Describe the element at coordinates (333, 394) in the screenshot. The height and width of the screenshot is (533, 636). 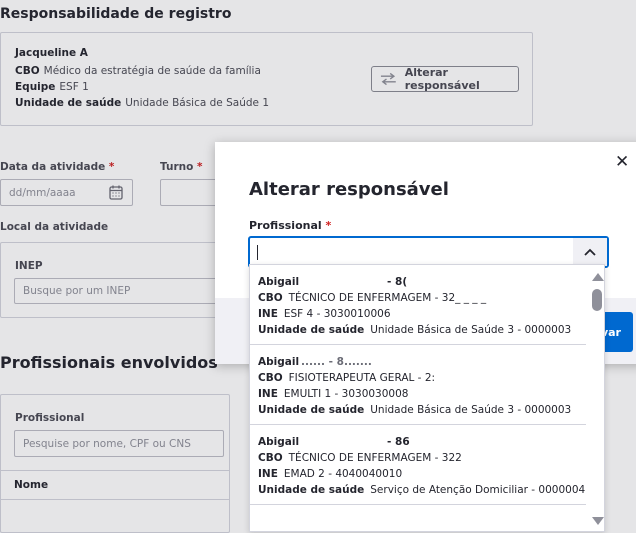
I see `option-ine: INE EMULTI 1 - 3030030008` at that location.